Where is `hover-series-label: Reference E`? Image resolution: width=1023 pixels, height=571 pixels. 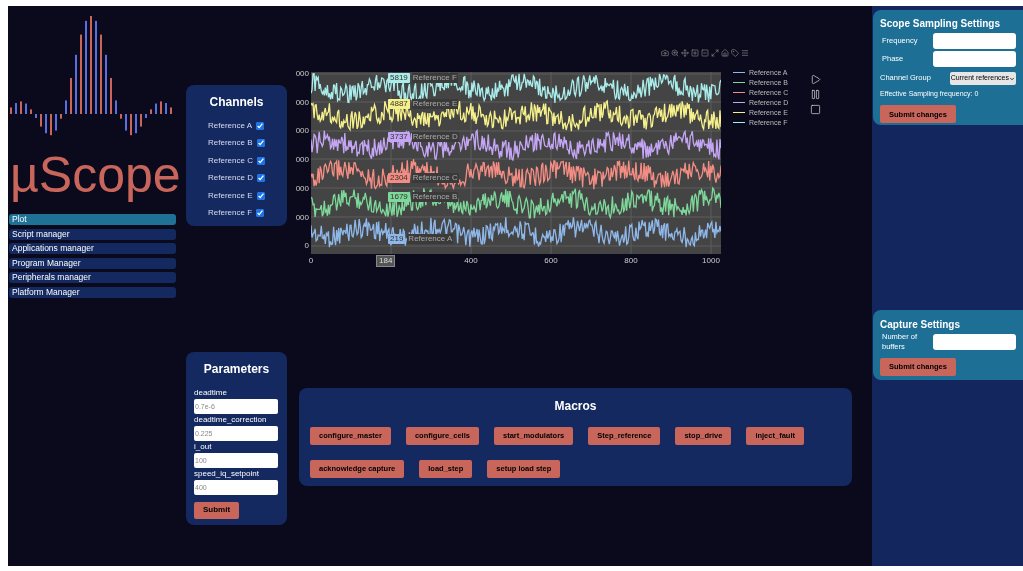 hover-series-label: Reference E is located at coordinates (435, 104).